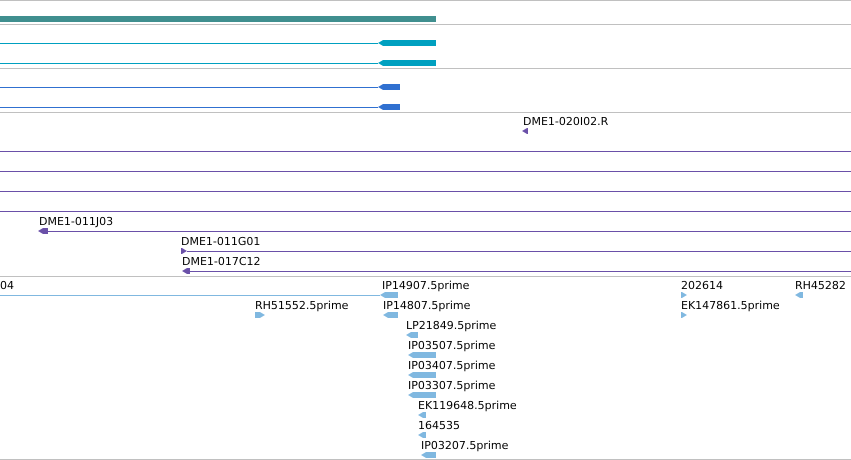 The image size is (851, 460). I want to click on feature-label: RH45282, so click(820, 285).